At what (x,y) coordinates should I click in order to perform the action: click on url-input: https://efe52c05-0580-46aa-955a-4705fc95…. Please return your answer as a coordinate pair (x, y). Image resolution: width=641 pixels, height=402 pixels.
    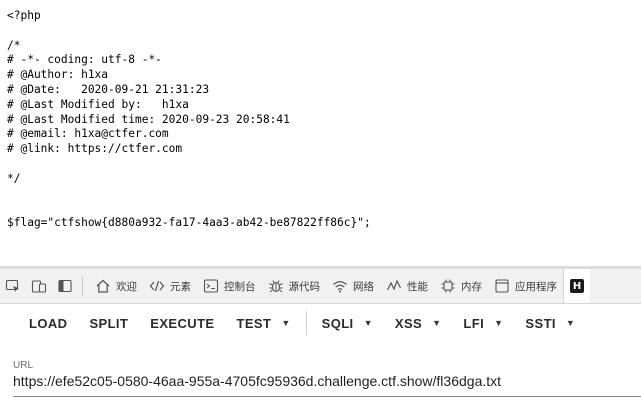
    Looking at the image, I should click on (323, 381).